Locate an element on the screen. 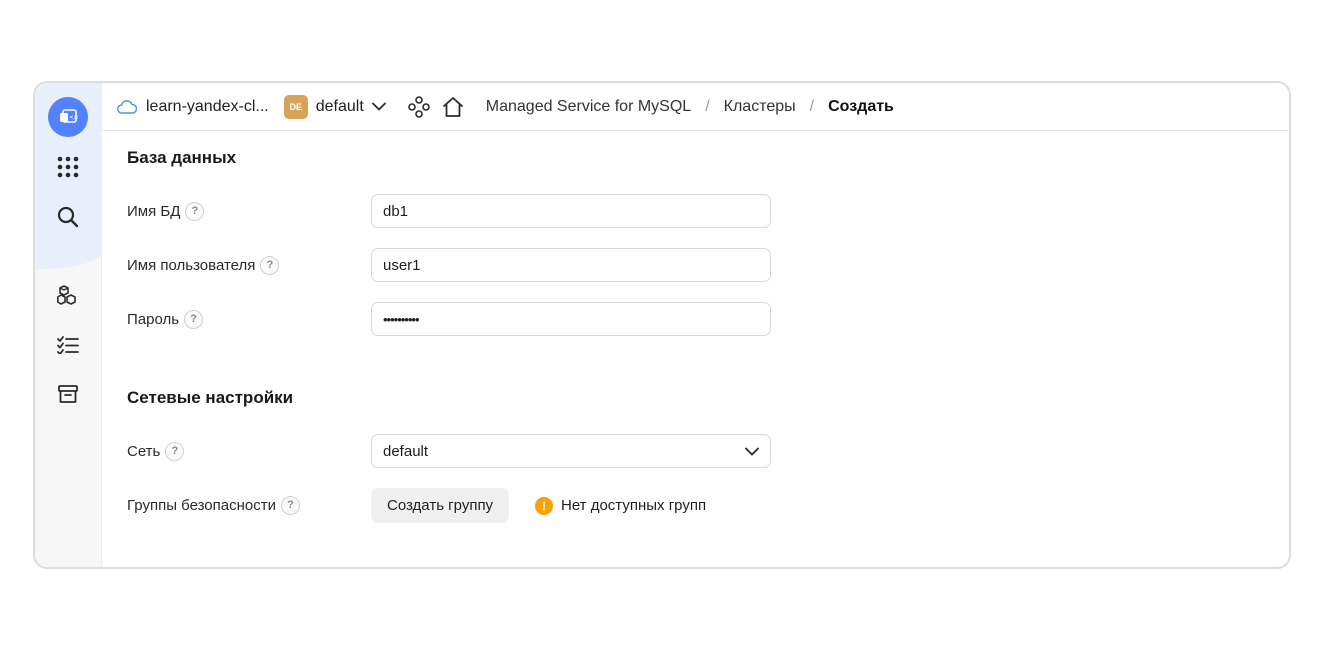  services-graph-icon is located at coordinates (418, 106).